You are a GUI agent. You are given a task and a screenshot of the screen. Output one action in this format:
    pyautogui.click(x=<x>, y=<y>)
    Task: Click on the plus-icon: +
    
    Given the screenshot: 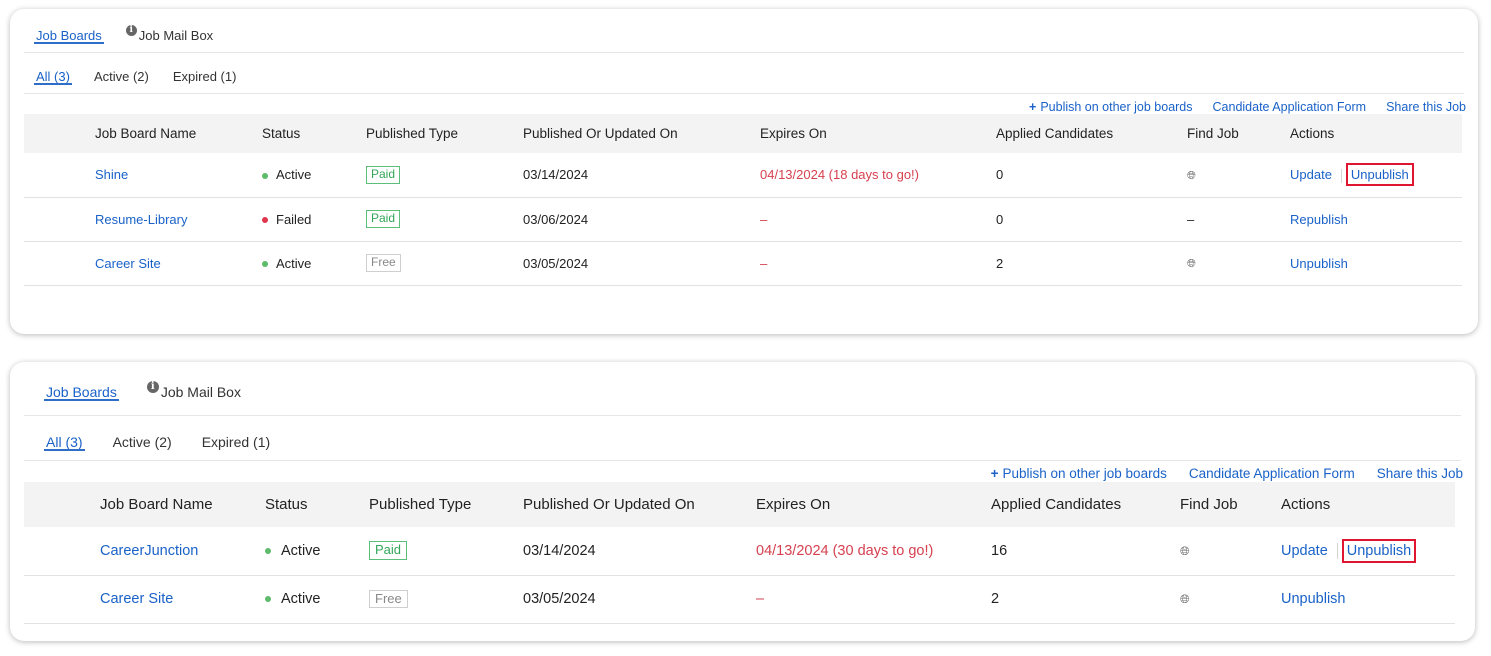 What is the action you would take?
    pyautogui.click(x=1033, y=107)
    